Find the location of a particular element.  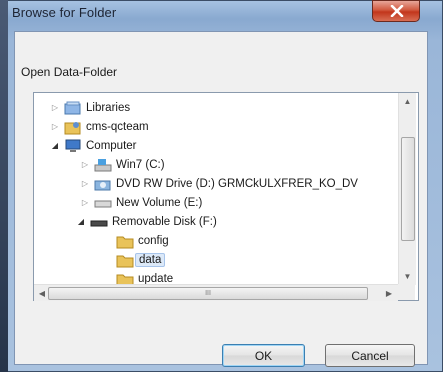

tree-item-computer: ◢ Computer is located at coordinates (92, 145).